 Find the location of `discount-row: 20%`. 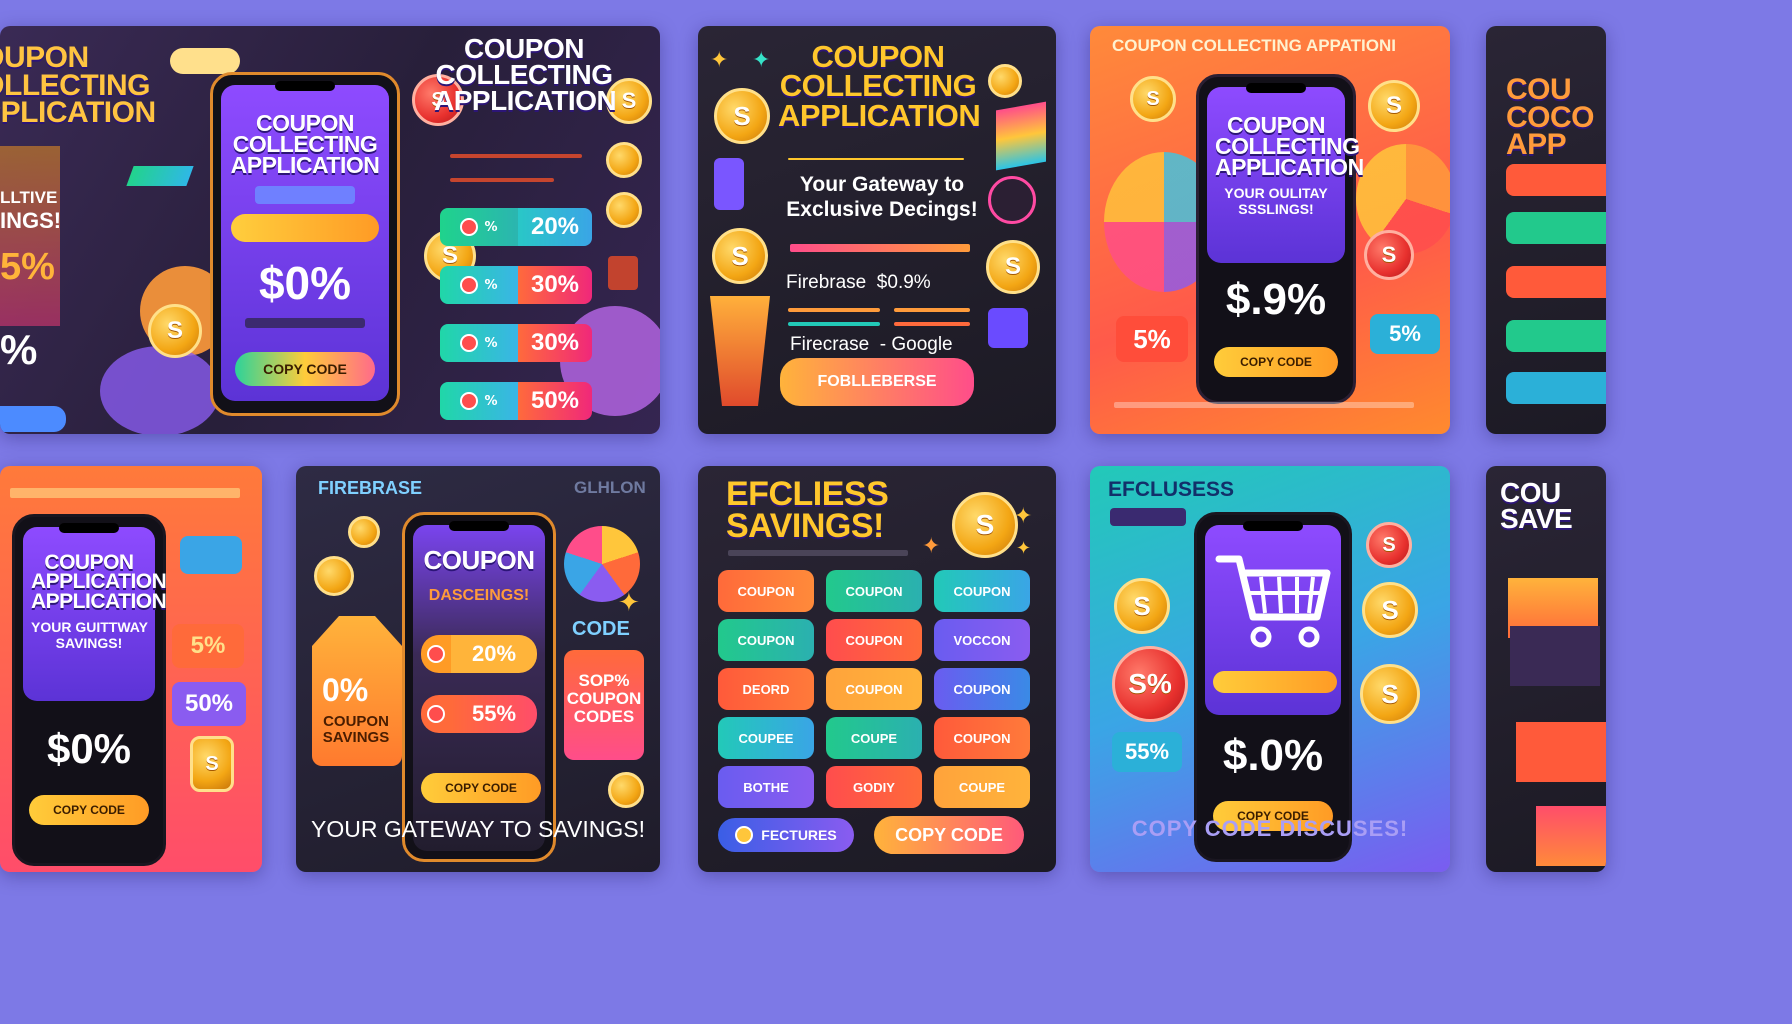

discount-row: 20% is located at coordinates (479, 653).